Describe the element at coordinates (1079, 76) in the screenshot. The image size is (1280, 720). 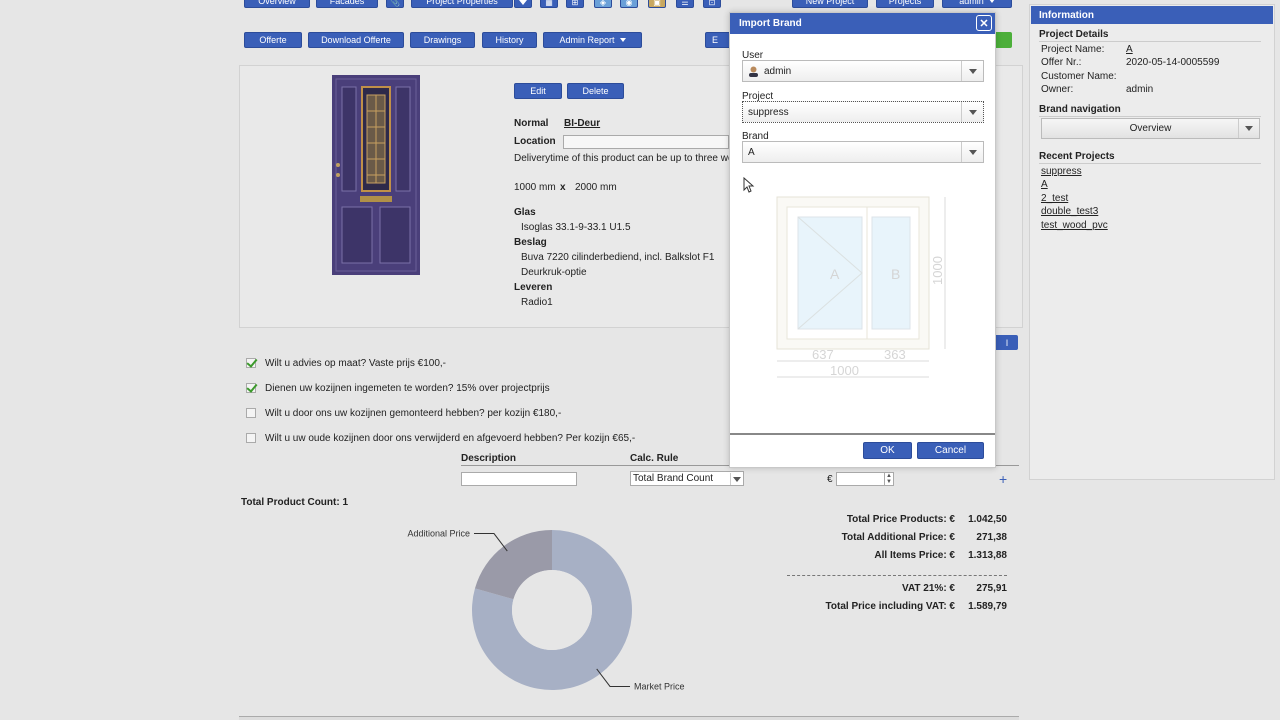
I see `customer-name-label: Customer Name:` at that location.